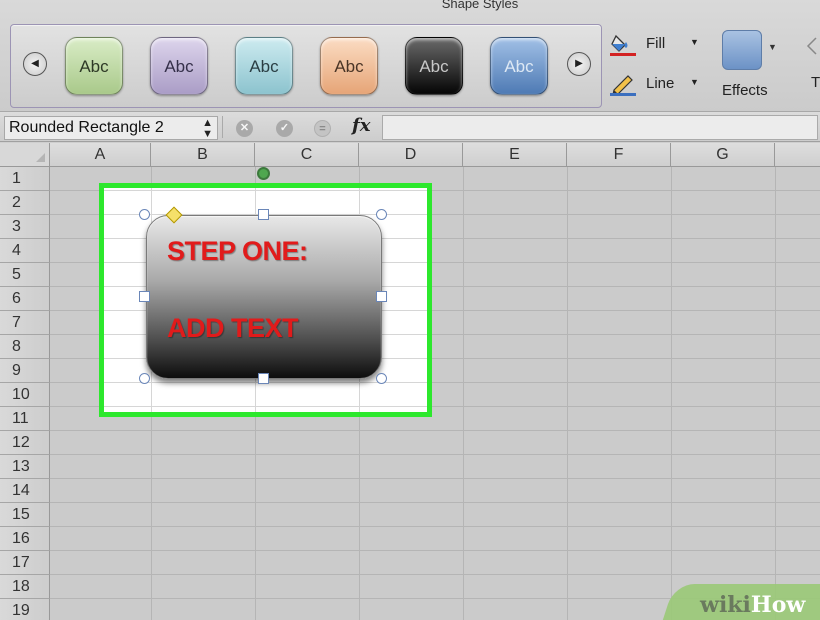  What do you see at coordinates (411, 155) in the screenshot?
I see `column-header-d: D` at bounding box center [411, 155].